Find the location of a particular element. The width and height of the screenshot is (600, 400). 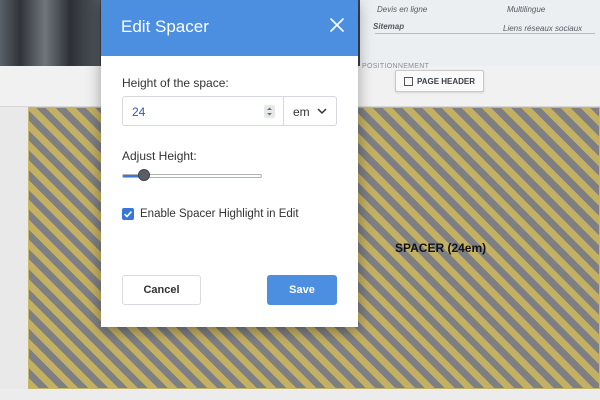

highlight-checkbox-label: Enable Spacer Highlight in Edit is located at coordinates (219, 214).